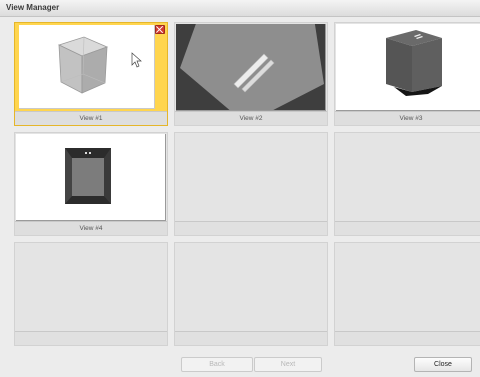 This screenshot has height=377, width=480. Describe the element at coordinates (99, 65) in the screenshot. I see `translucent-cube-image` at that location.